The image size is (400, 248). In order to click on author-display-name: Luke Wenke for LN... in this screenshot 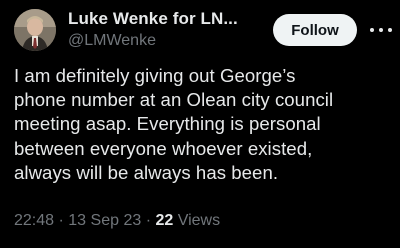, I will do `click(153, 19)`.